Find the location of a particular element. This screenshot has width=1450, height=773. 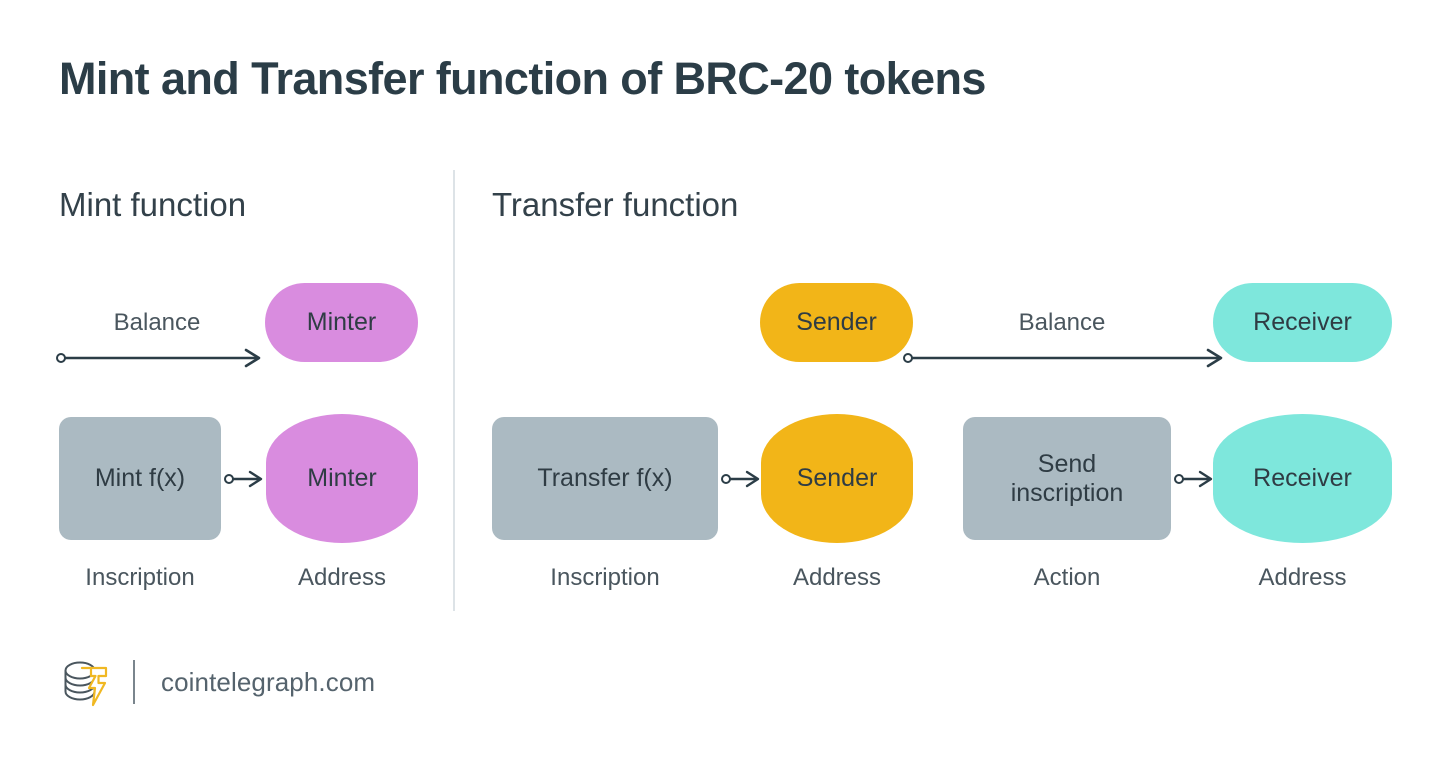

node-sender-pill: Sender is located at coordinates (836, 322).